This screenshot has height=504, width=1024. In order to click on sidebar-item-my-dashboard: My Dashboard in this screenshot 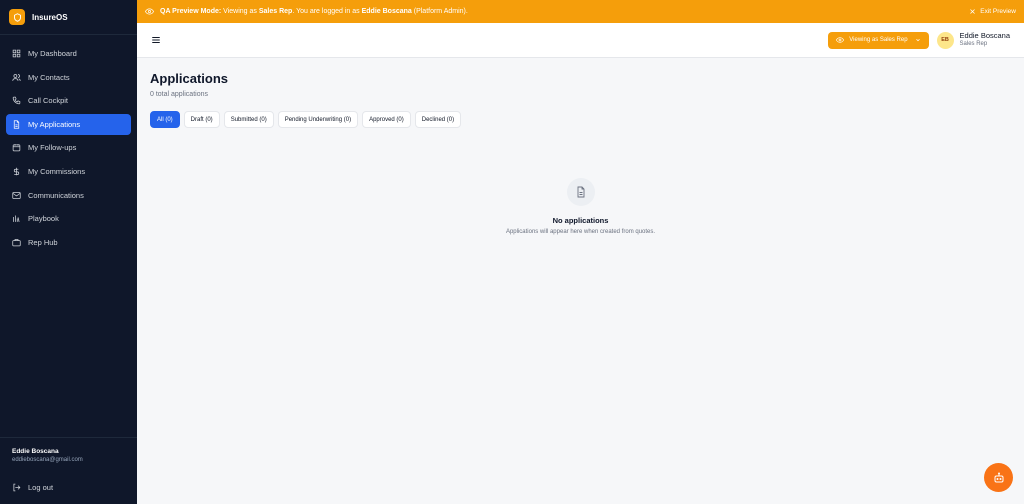, I will do `click(68, 53)`.